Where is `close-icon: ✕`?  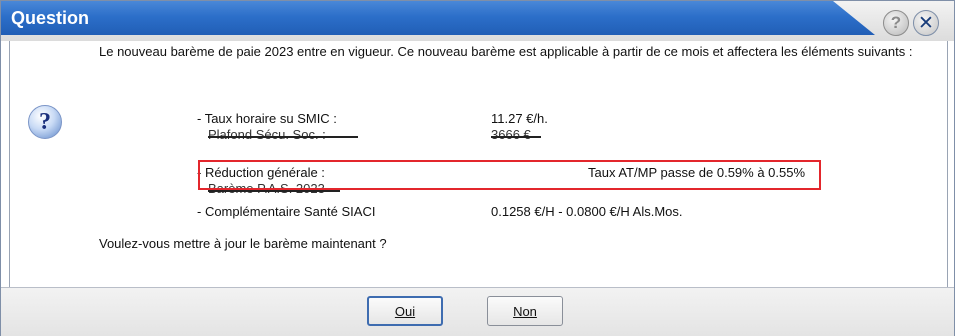
close-icon: ✕ is located at coordinates (926, 23).